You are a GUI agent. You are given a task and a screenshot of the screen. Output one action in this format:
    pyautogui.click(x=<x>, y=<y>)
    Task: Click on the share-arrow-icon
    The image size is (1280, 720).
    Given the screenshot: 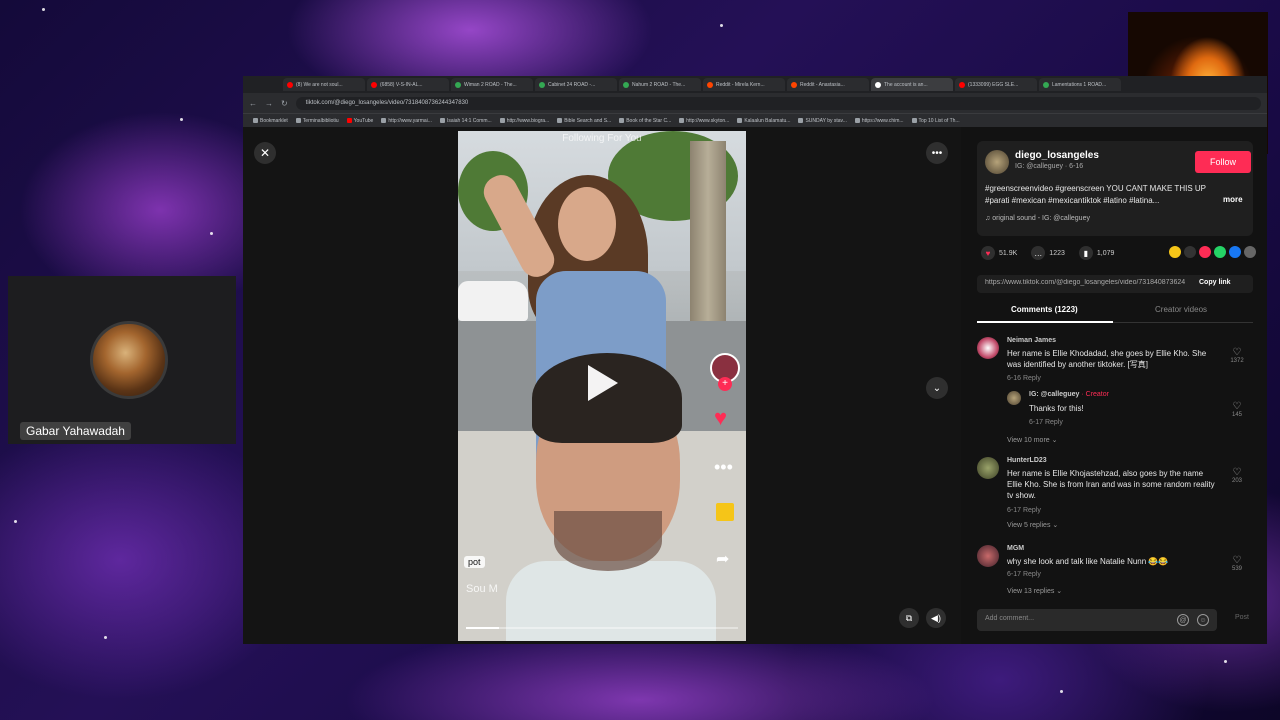 What is the action you would take?
    pyautogui.click(x=1250, y=252)
    